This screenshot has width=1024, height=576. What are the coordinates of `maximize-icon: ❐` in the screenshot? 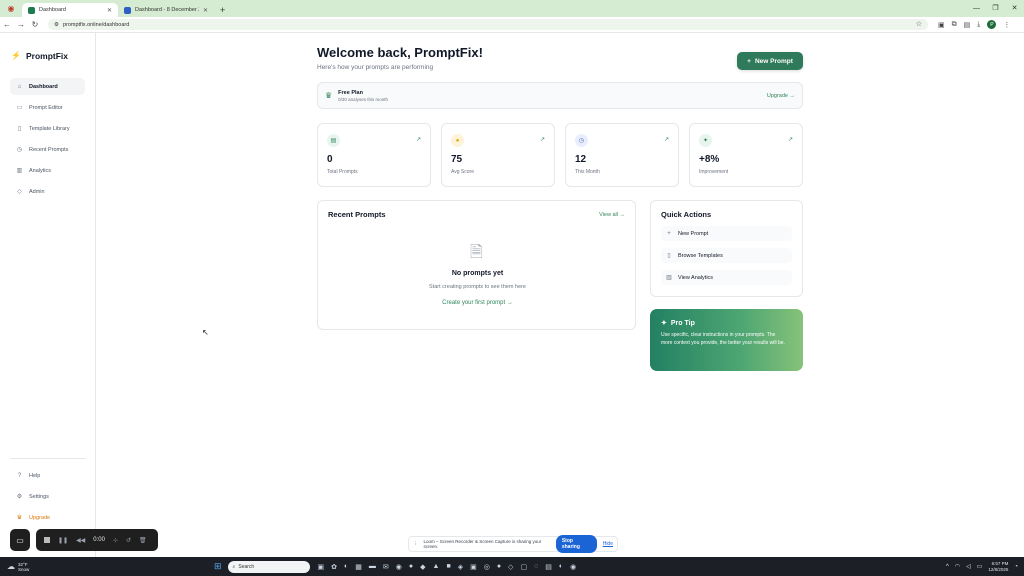 It's located at (995, 8).